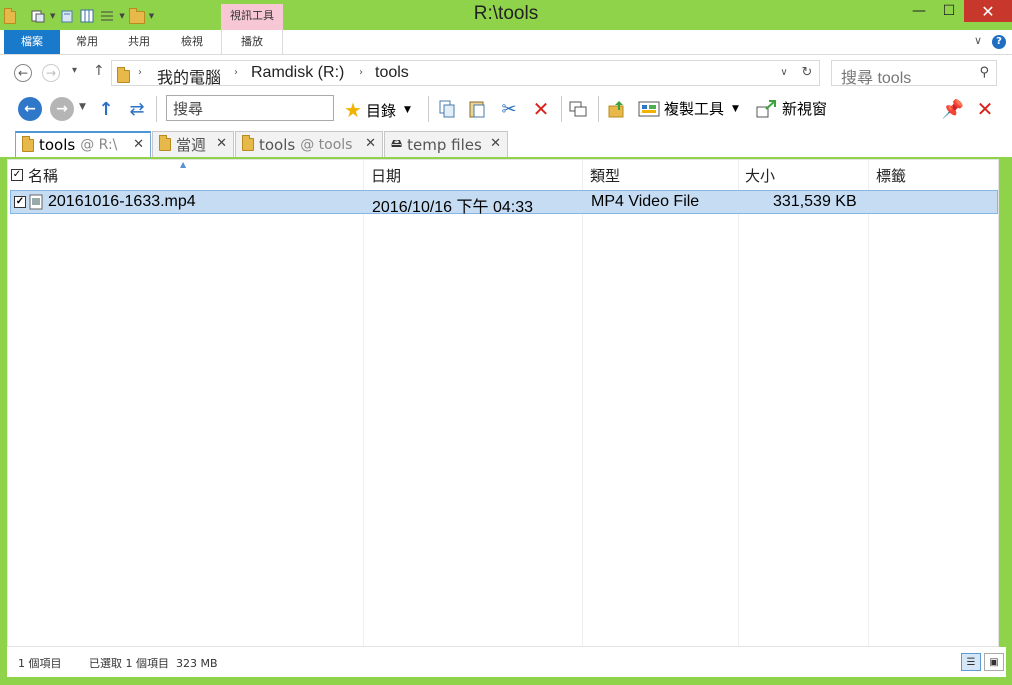  I want to click on file-type: MP4 Video File, so click(645, 201).